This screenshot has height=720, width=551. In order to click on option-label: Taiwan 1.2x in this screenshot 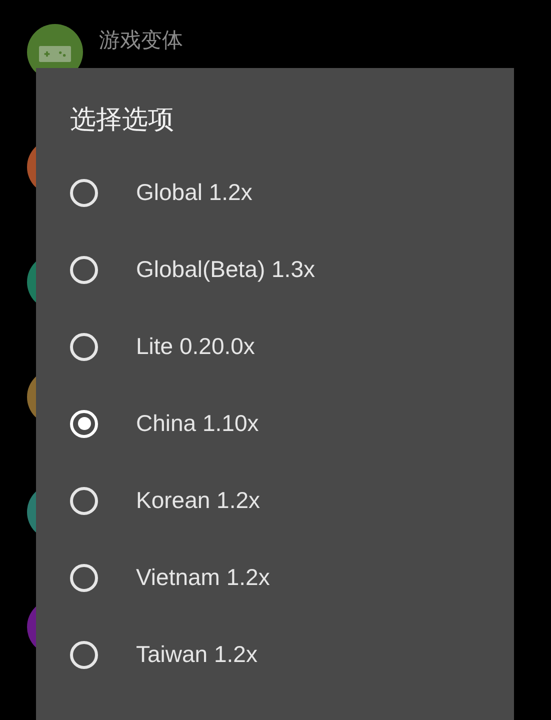, I will do `click(197, 654)`.